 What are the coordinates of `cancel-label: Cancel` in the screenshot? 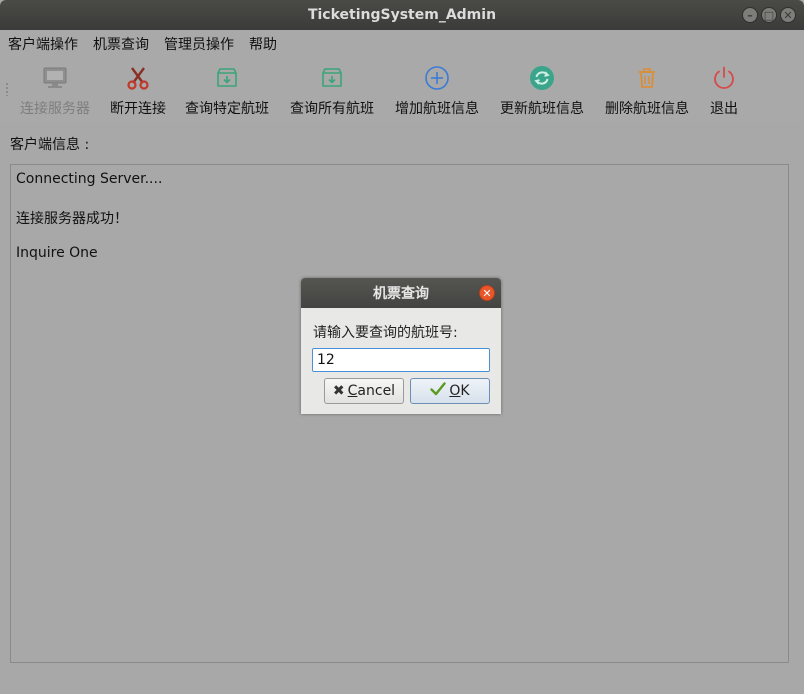 It's located at (371, 391).